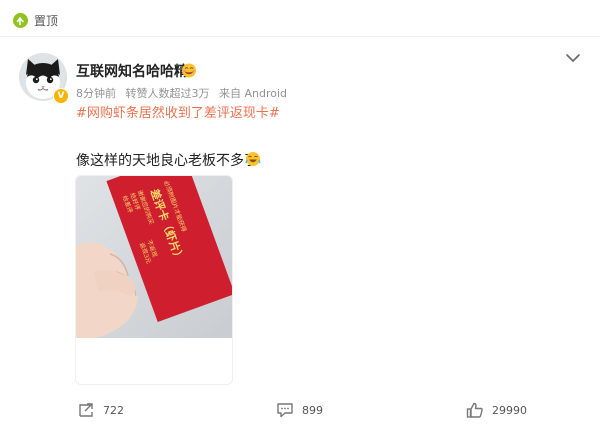 Image resolution: width=600 pixels, height=424 pixels. Describe the element at coordinates (509, 410) in the screenshot. I see `like-count: 29990` at that location.